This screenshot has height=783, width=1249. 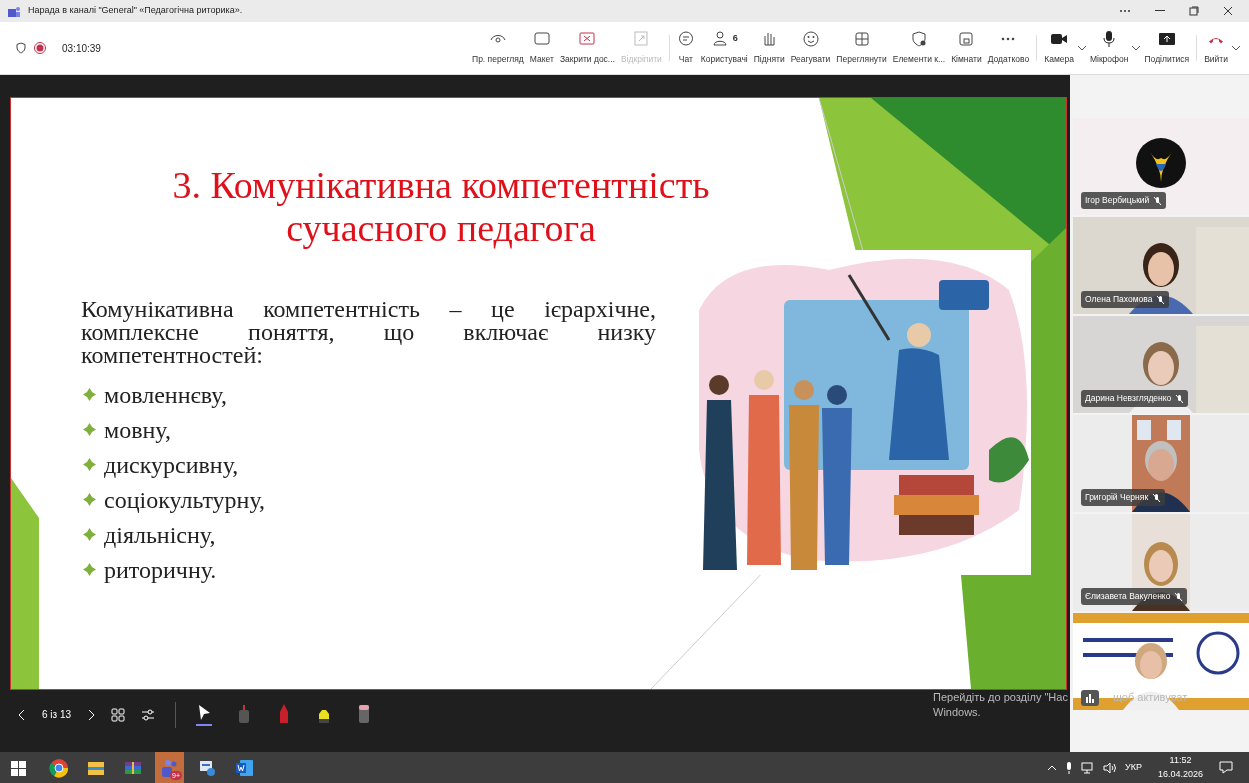 I want to click on toolbar-button: Переглянути, so click(x=861, y=48).